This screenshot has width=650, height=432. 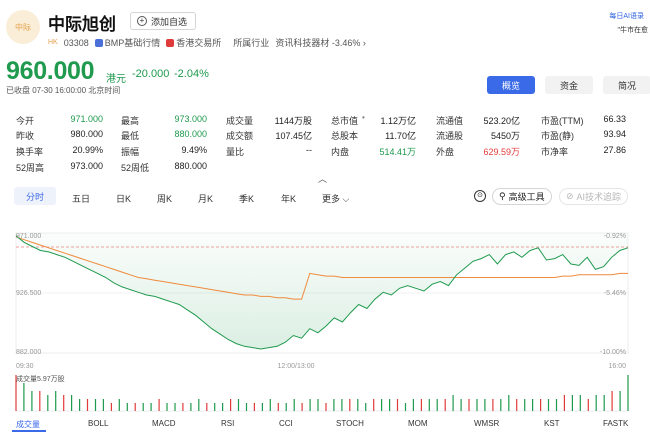 I want to click on bmp-quote: BMP基础行情, so click(x=127, y=42).